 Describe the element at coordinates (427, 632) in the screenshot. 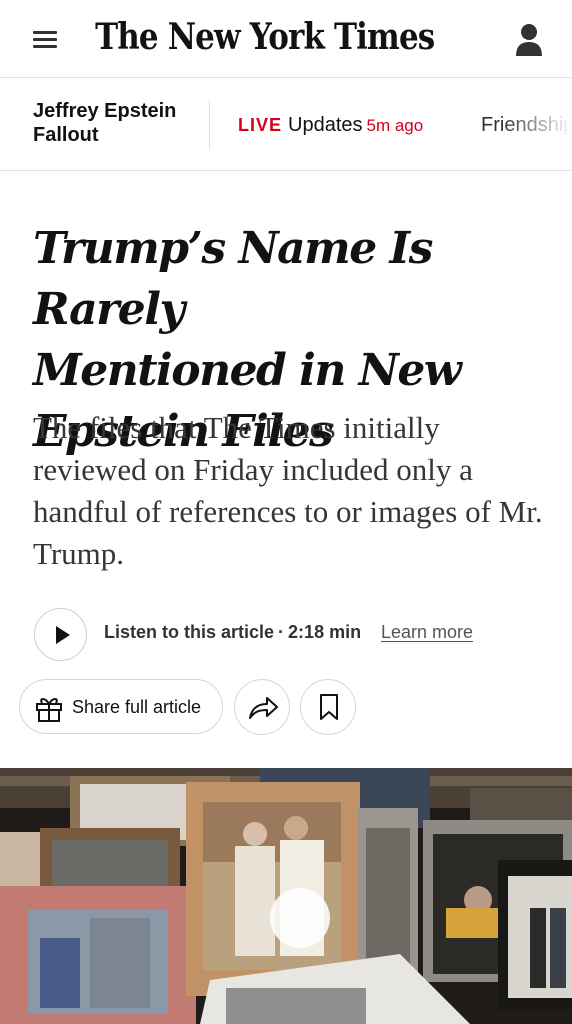

I see `learn-more-link: Learn more` at that location.